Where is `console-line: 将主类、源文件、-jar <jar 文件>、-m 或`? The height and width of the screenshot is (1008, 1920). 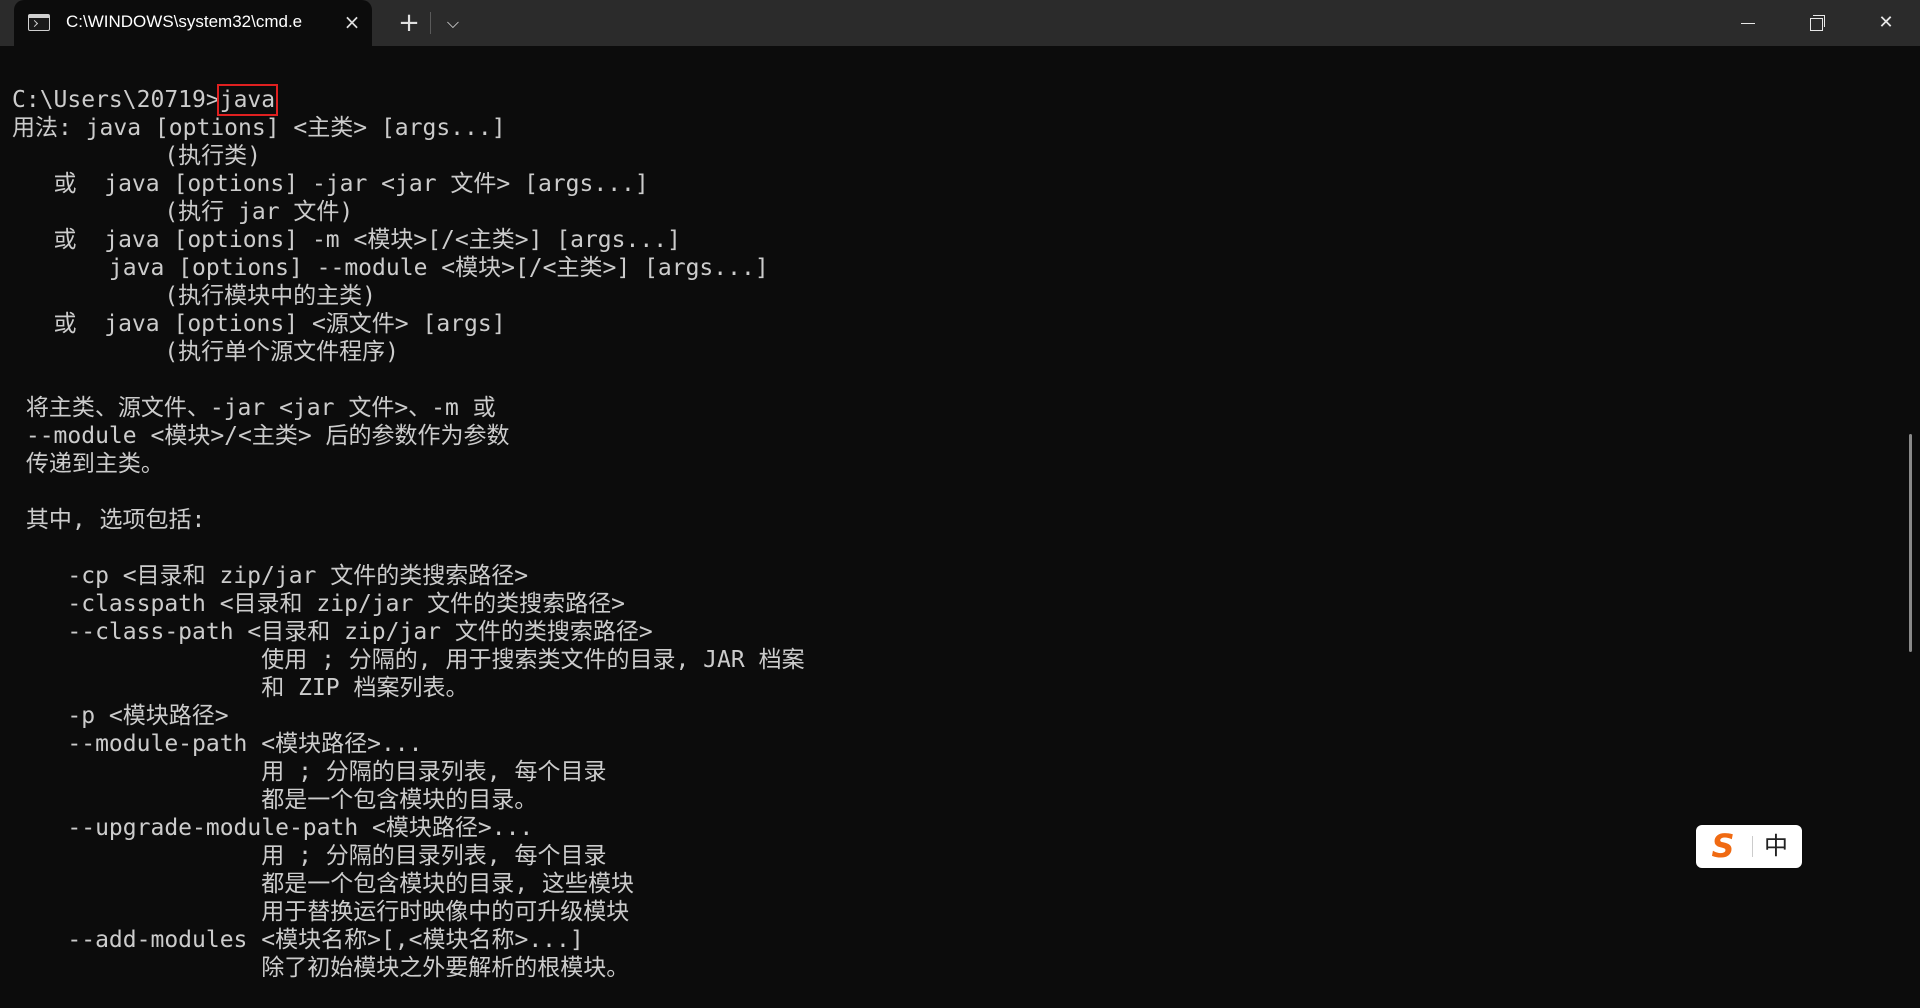
console-line: 将主类、源文件、-jar <jar 文件>、-m 或 is located at coordinates (254, 408).